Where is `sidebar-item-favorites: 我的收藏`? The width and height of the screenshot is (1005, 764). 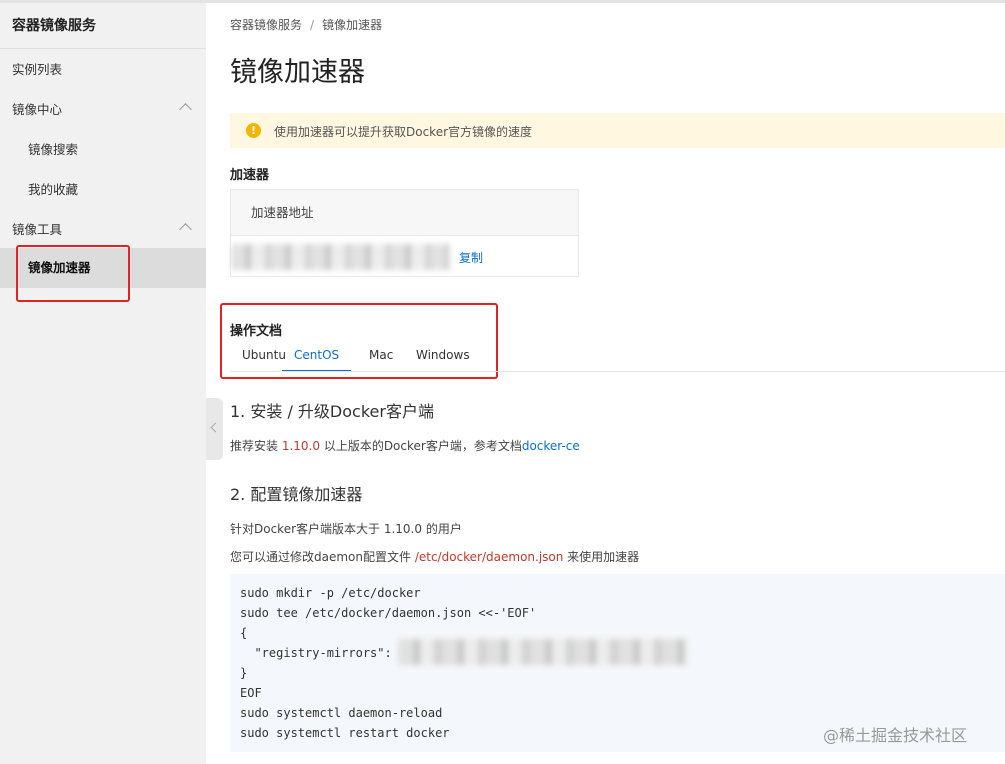 sidebar-item-favorites: 我的收藏 is located at coordinates (103, 190).